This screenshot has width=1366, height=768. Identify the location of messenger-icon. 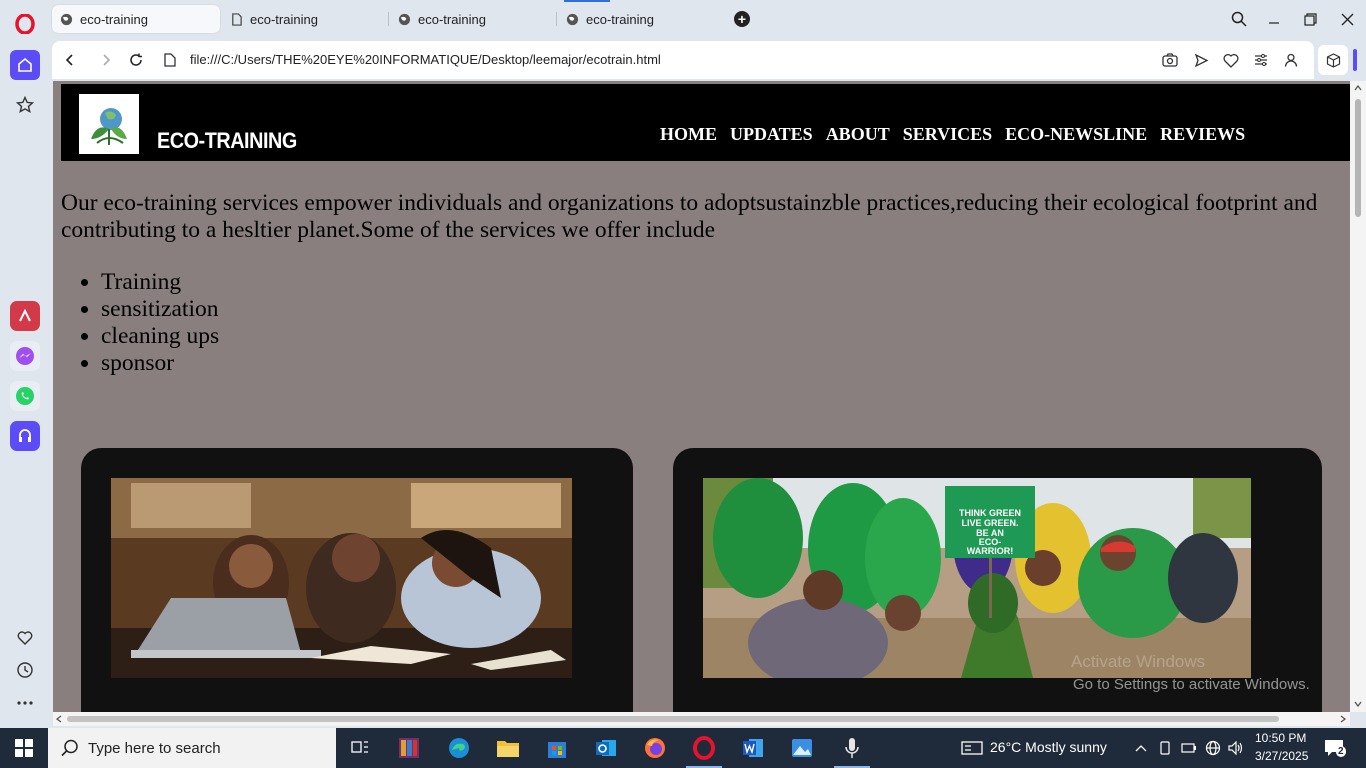
(25, 356).